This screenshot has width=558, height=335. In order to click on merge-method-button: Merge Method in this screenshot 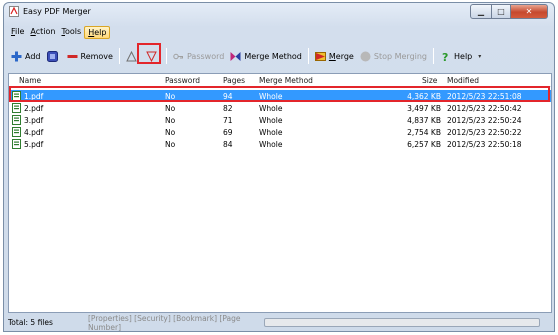, I will do `click(266, 56)`.